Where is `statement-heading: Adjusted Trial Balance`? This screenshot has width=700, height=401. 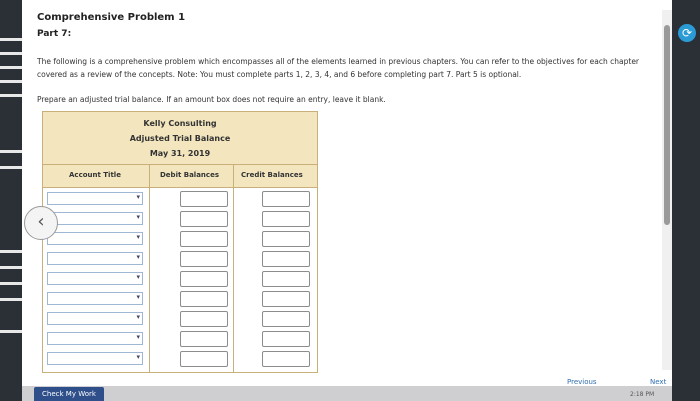 statement-heading: Adjusted Trial Balance is located at coordinates (180, 138).